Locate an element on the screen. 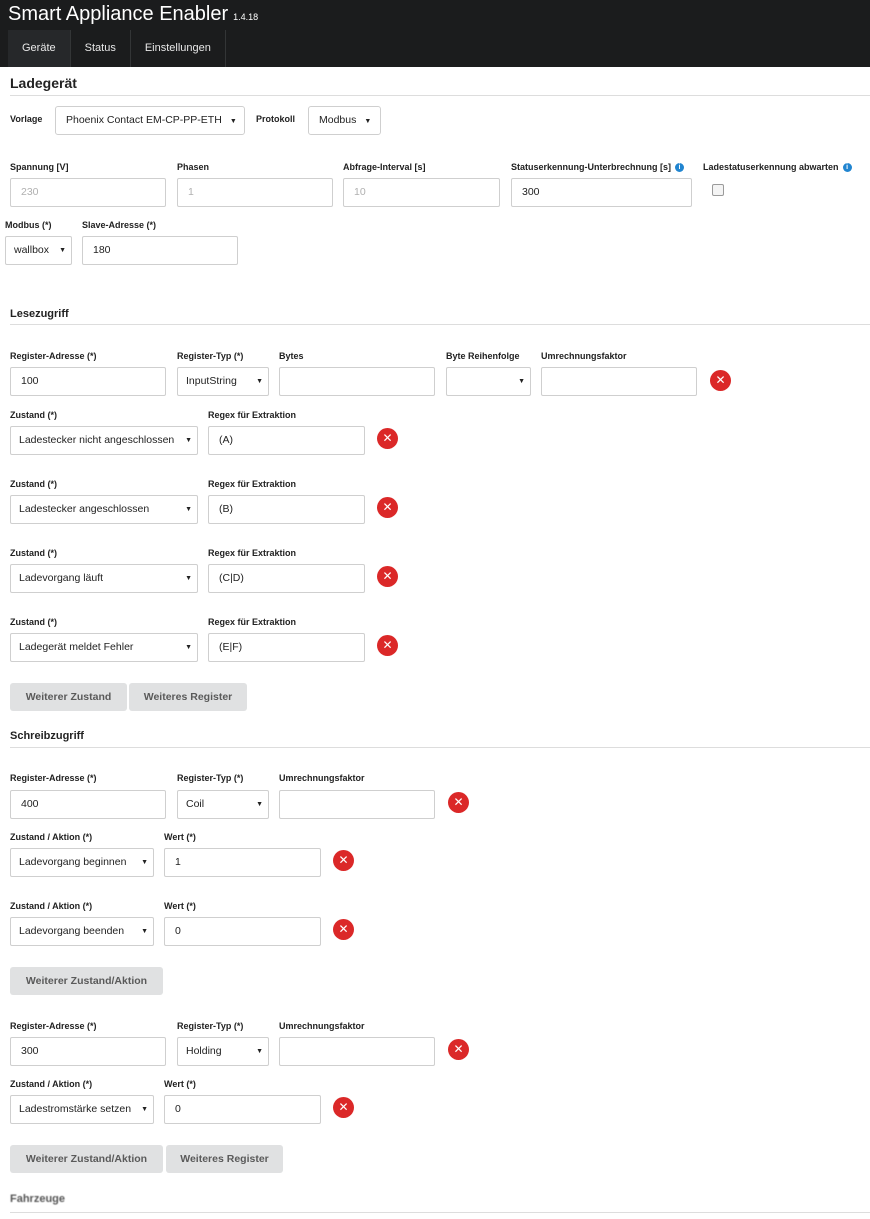 The image size is (870, 1219). statuserkennung-input: 300 is located at coordinates (601, 192).